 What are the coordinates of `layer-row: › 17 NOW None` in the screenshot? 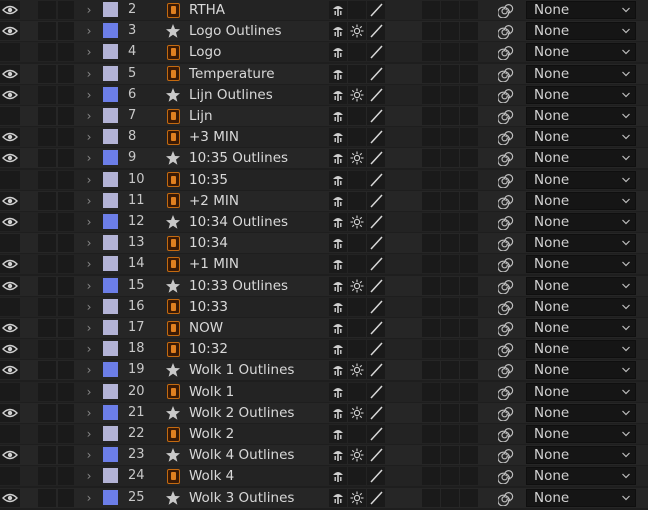 It's located at (324, 328).